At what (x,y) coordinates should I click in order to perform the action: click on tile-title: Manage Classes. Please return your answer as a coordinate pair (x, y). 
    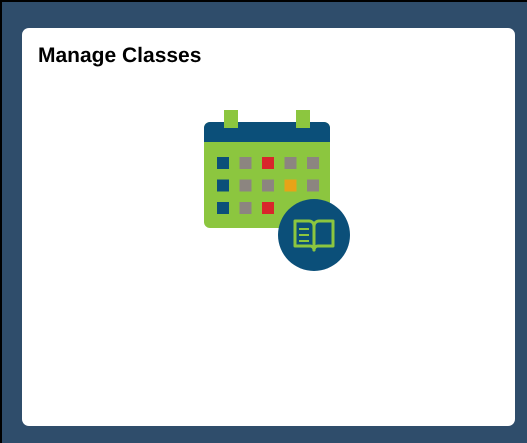
    Looking at the image, I should click on (120, 56).